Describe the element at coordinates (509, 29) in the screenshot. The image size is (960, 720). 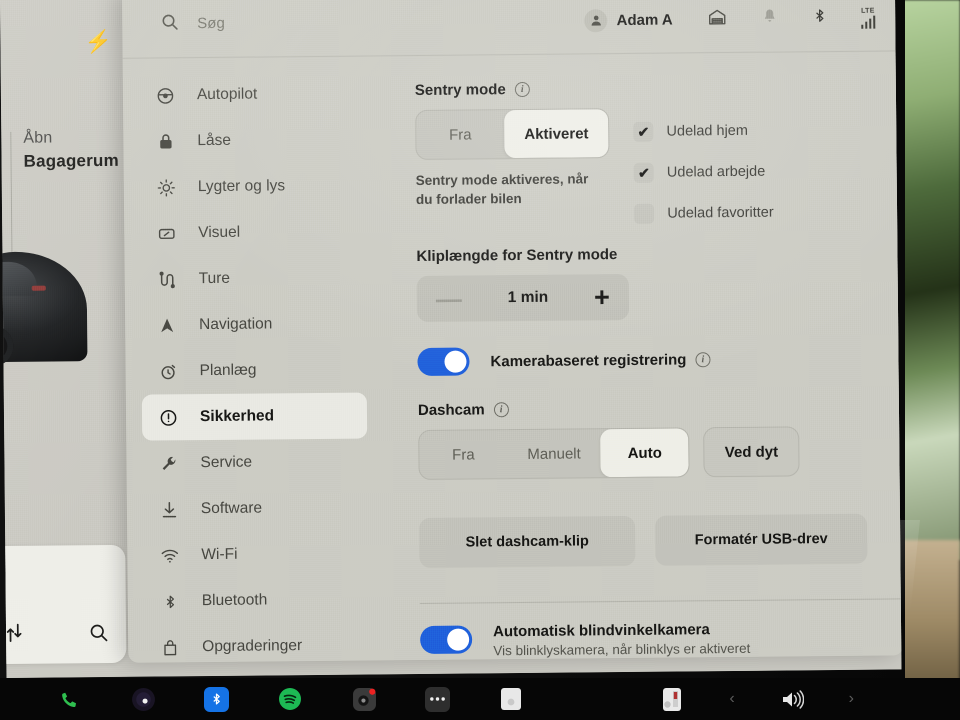
I see `settings-topbar: Søg Adam A LTE` at that location.